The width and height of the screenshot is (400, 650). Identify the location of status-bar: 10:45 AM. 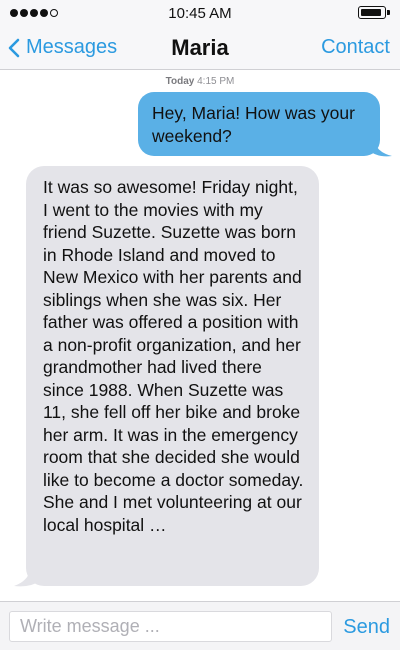
(200, 13).